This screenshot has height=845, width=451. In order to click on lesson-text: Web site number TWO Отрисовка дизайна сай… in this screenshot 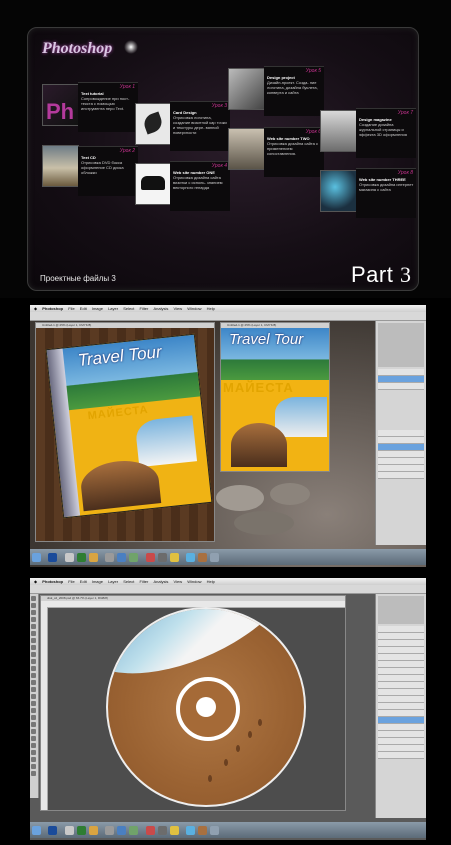, I will do `click(292, 146)`.